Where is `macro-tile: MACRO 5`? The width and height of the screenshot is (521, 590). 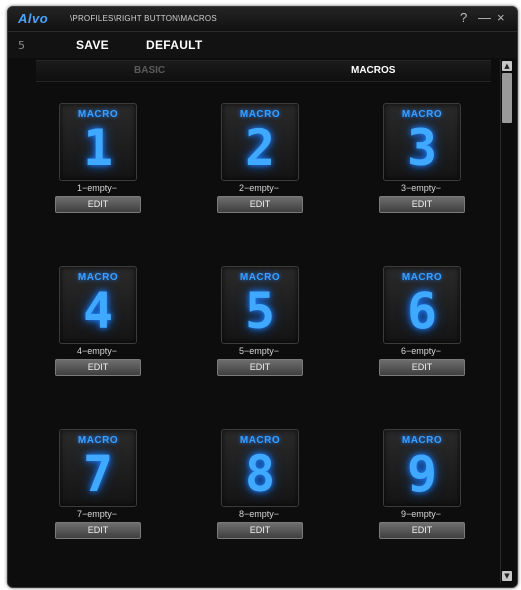 macro-tile: MACRO 5 is located at coordinates (260, 305).